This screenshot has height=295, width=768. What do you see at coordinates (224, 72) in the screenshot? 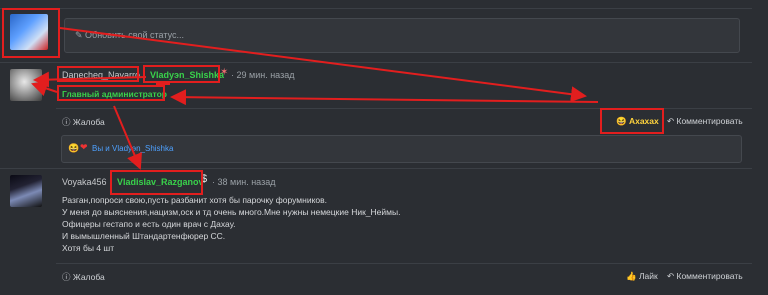
I see `star-icon: ✶` at bounding box center [224, 72].